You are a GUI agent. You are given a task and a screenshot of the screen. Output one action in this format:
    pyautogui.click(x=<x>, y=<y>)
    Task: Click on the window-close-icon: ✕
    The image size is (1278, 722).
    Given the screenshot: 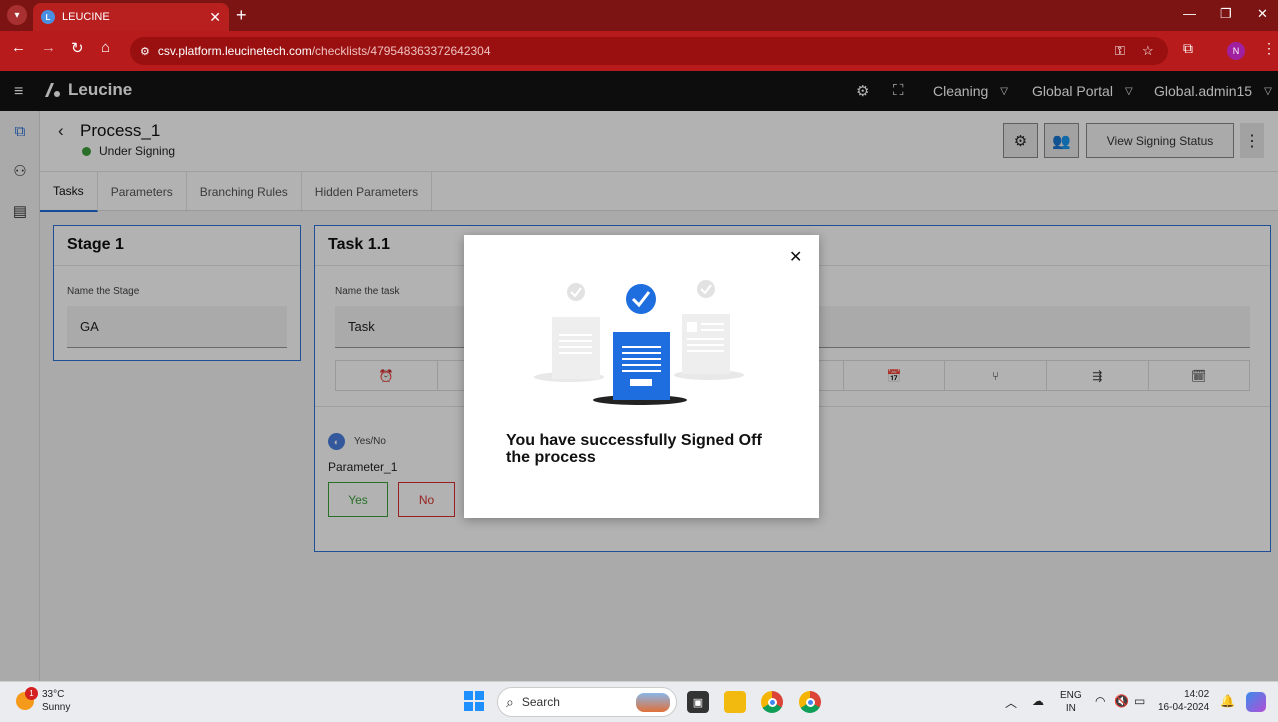 What is the action you would take?
    pyautogui.click(x=1262, y=14)
    